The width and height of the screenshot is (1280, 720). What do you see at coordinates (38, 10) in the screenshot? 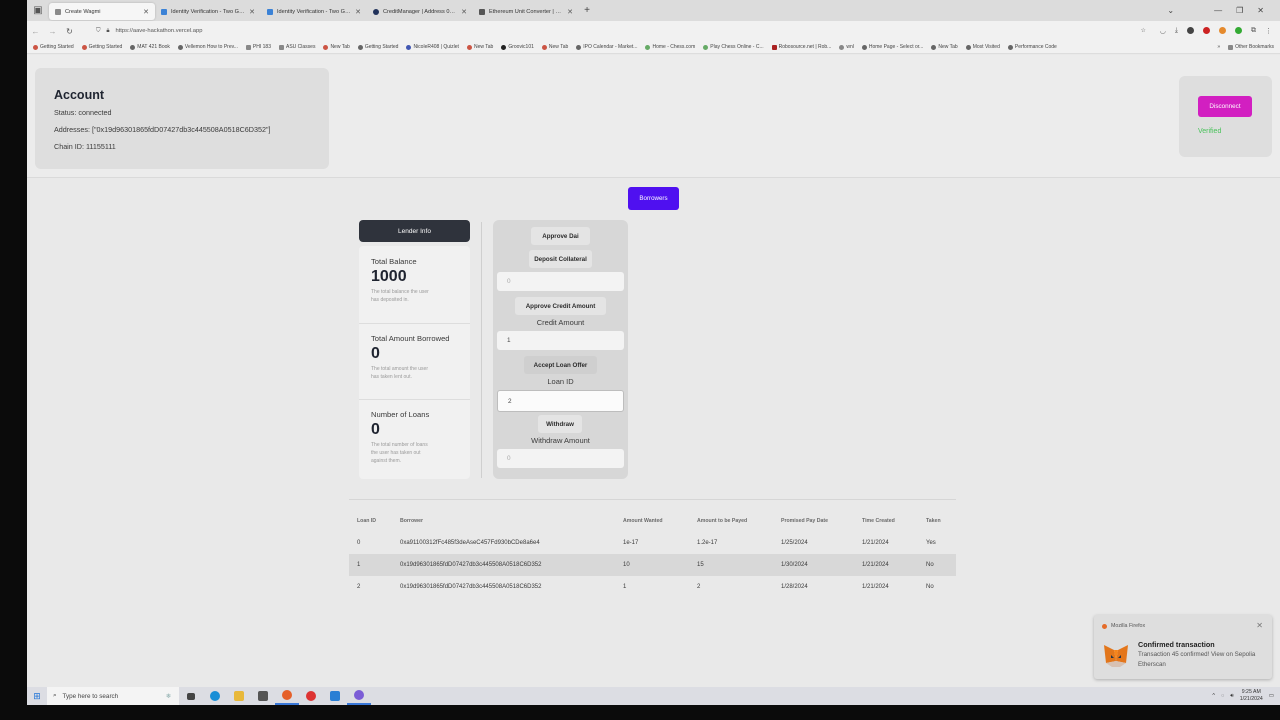
I see `tab-list-icon: ▣` at bounding box center [38, 10].